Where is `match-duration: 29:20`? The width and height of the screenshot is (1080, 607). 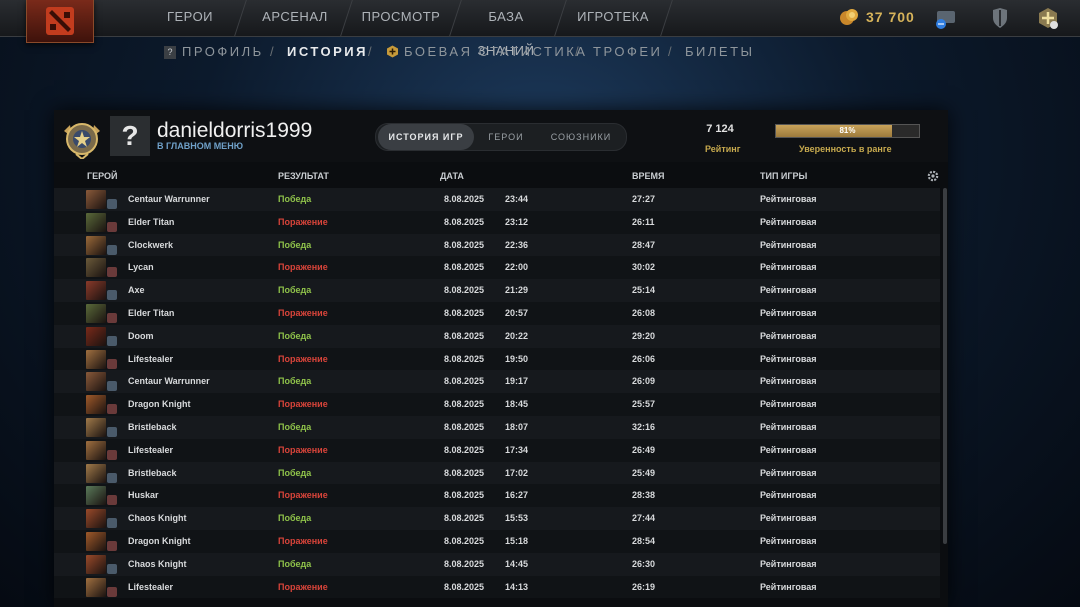
match-duration: 29:20 is located at coordinates (644, 335).